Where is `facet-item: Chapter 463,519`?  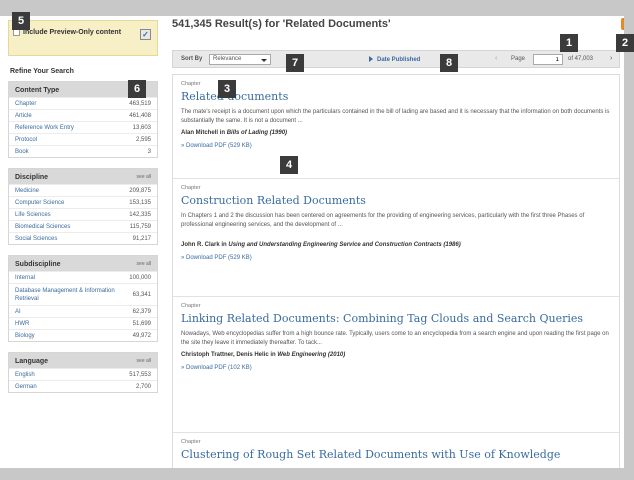 facet-item: Chapter 463,519 is located at coordinates (83, 103).